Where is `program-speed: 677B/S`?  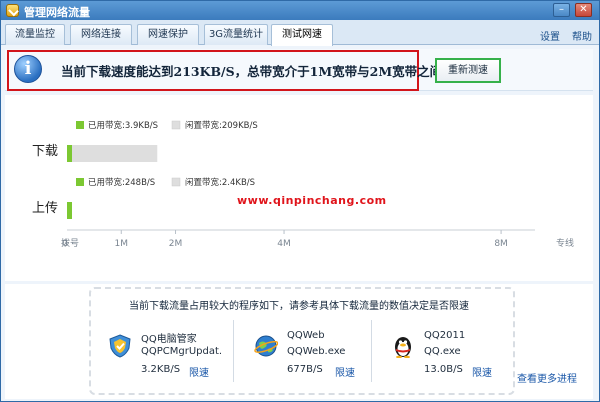
program-speed: 677B/S is located at coordinates (305, 369).